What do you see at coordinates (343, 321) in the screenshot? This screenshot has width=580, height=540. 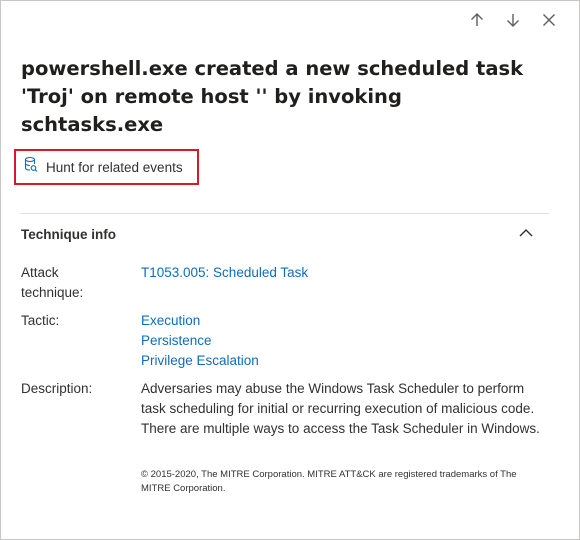 I see `tactic-link-execution: Execution` at bounding box center [343, 321].